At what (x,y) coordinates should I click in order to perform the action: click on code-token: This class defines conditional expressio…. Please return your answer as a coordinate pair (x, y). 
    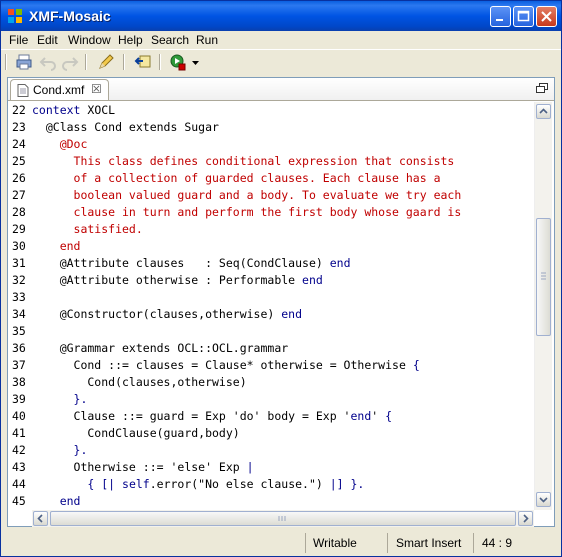
    Looking at the image, I should click on (243, 161).